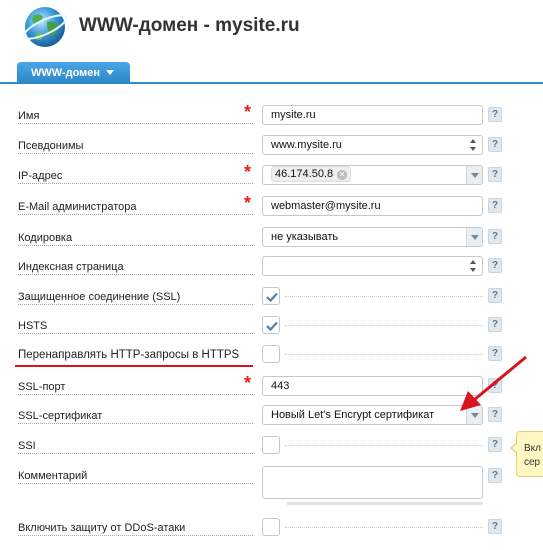  Describe the element at coordinates (385, 503) in the screenshot. I see `resize-handle` at that location.